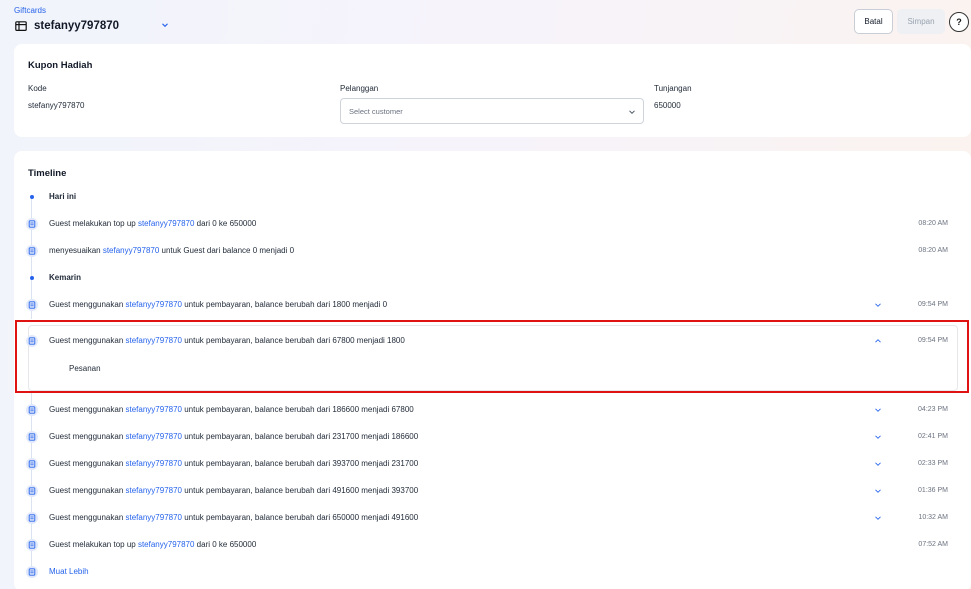  What do you see at coordinates (359, 88) in the screenshot?
I see `pelanggan-label: Pelanggan` at bounding box center [359, 88].